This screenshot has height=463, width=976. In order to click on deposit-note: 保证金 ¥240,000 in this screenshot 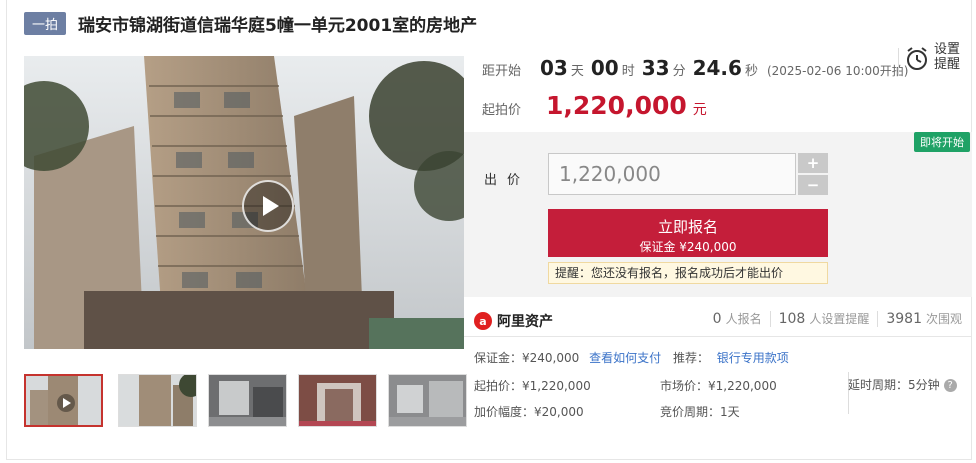, I will do `click(688, 247)`.